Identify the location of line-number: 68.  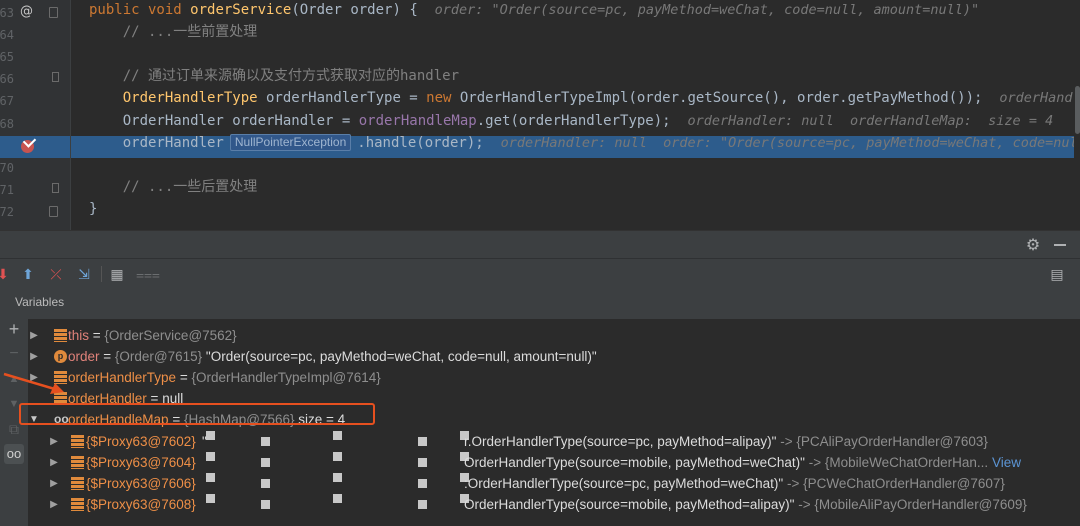
(7, 123).